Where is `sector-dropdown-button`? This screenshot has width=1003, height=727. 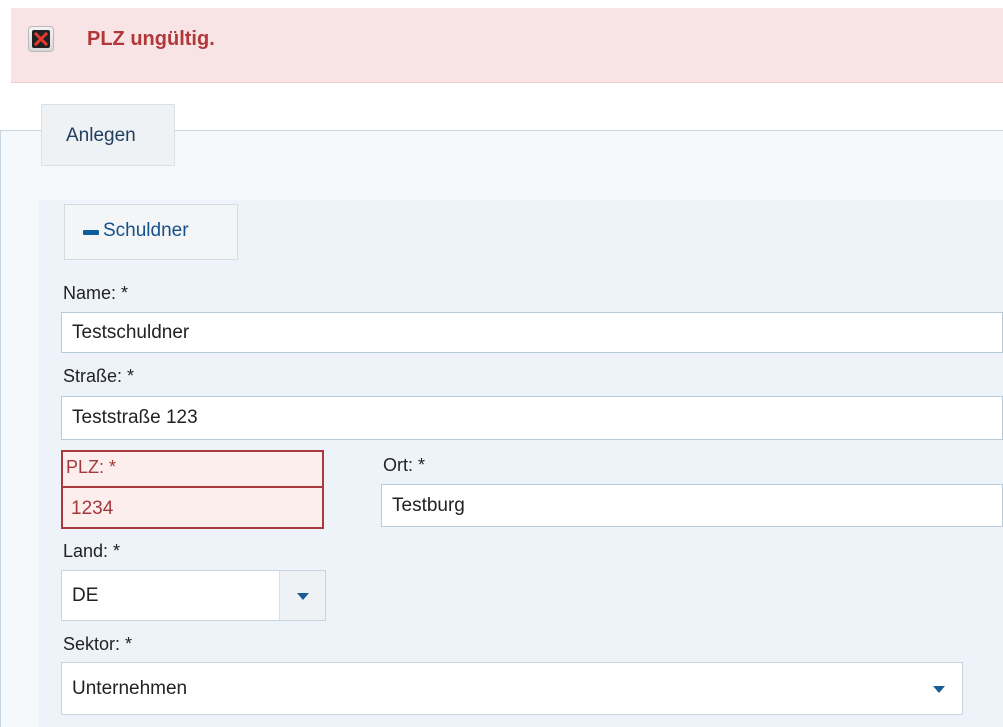
sector-dropdown-button is located at coordinates (939, 688).